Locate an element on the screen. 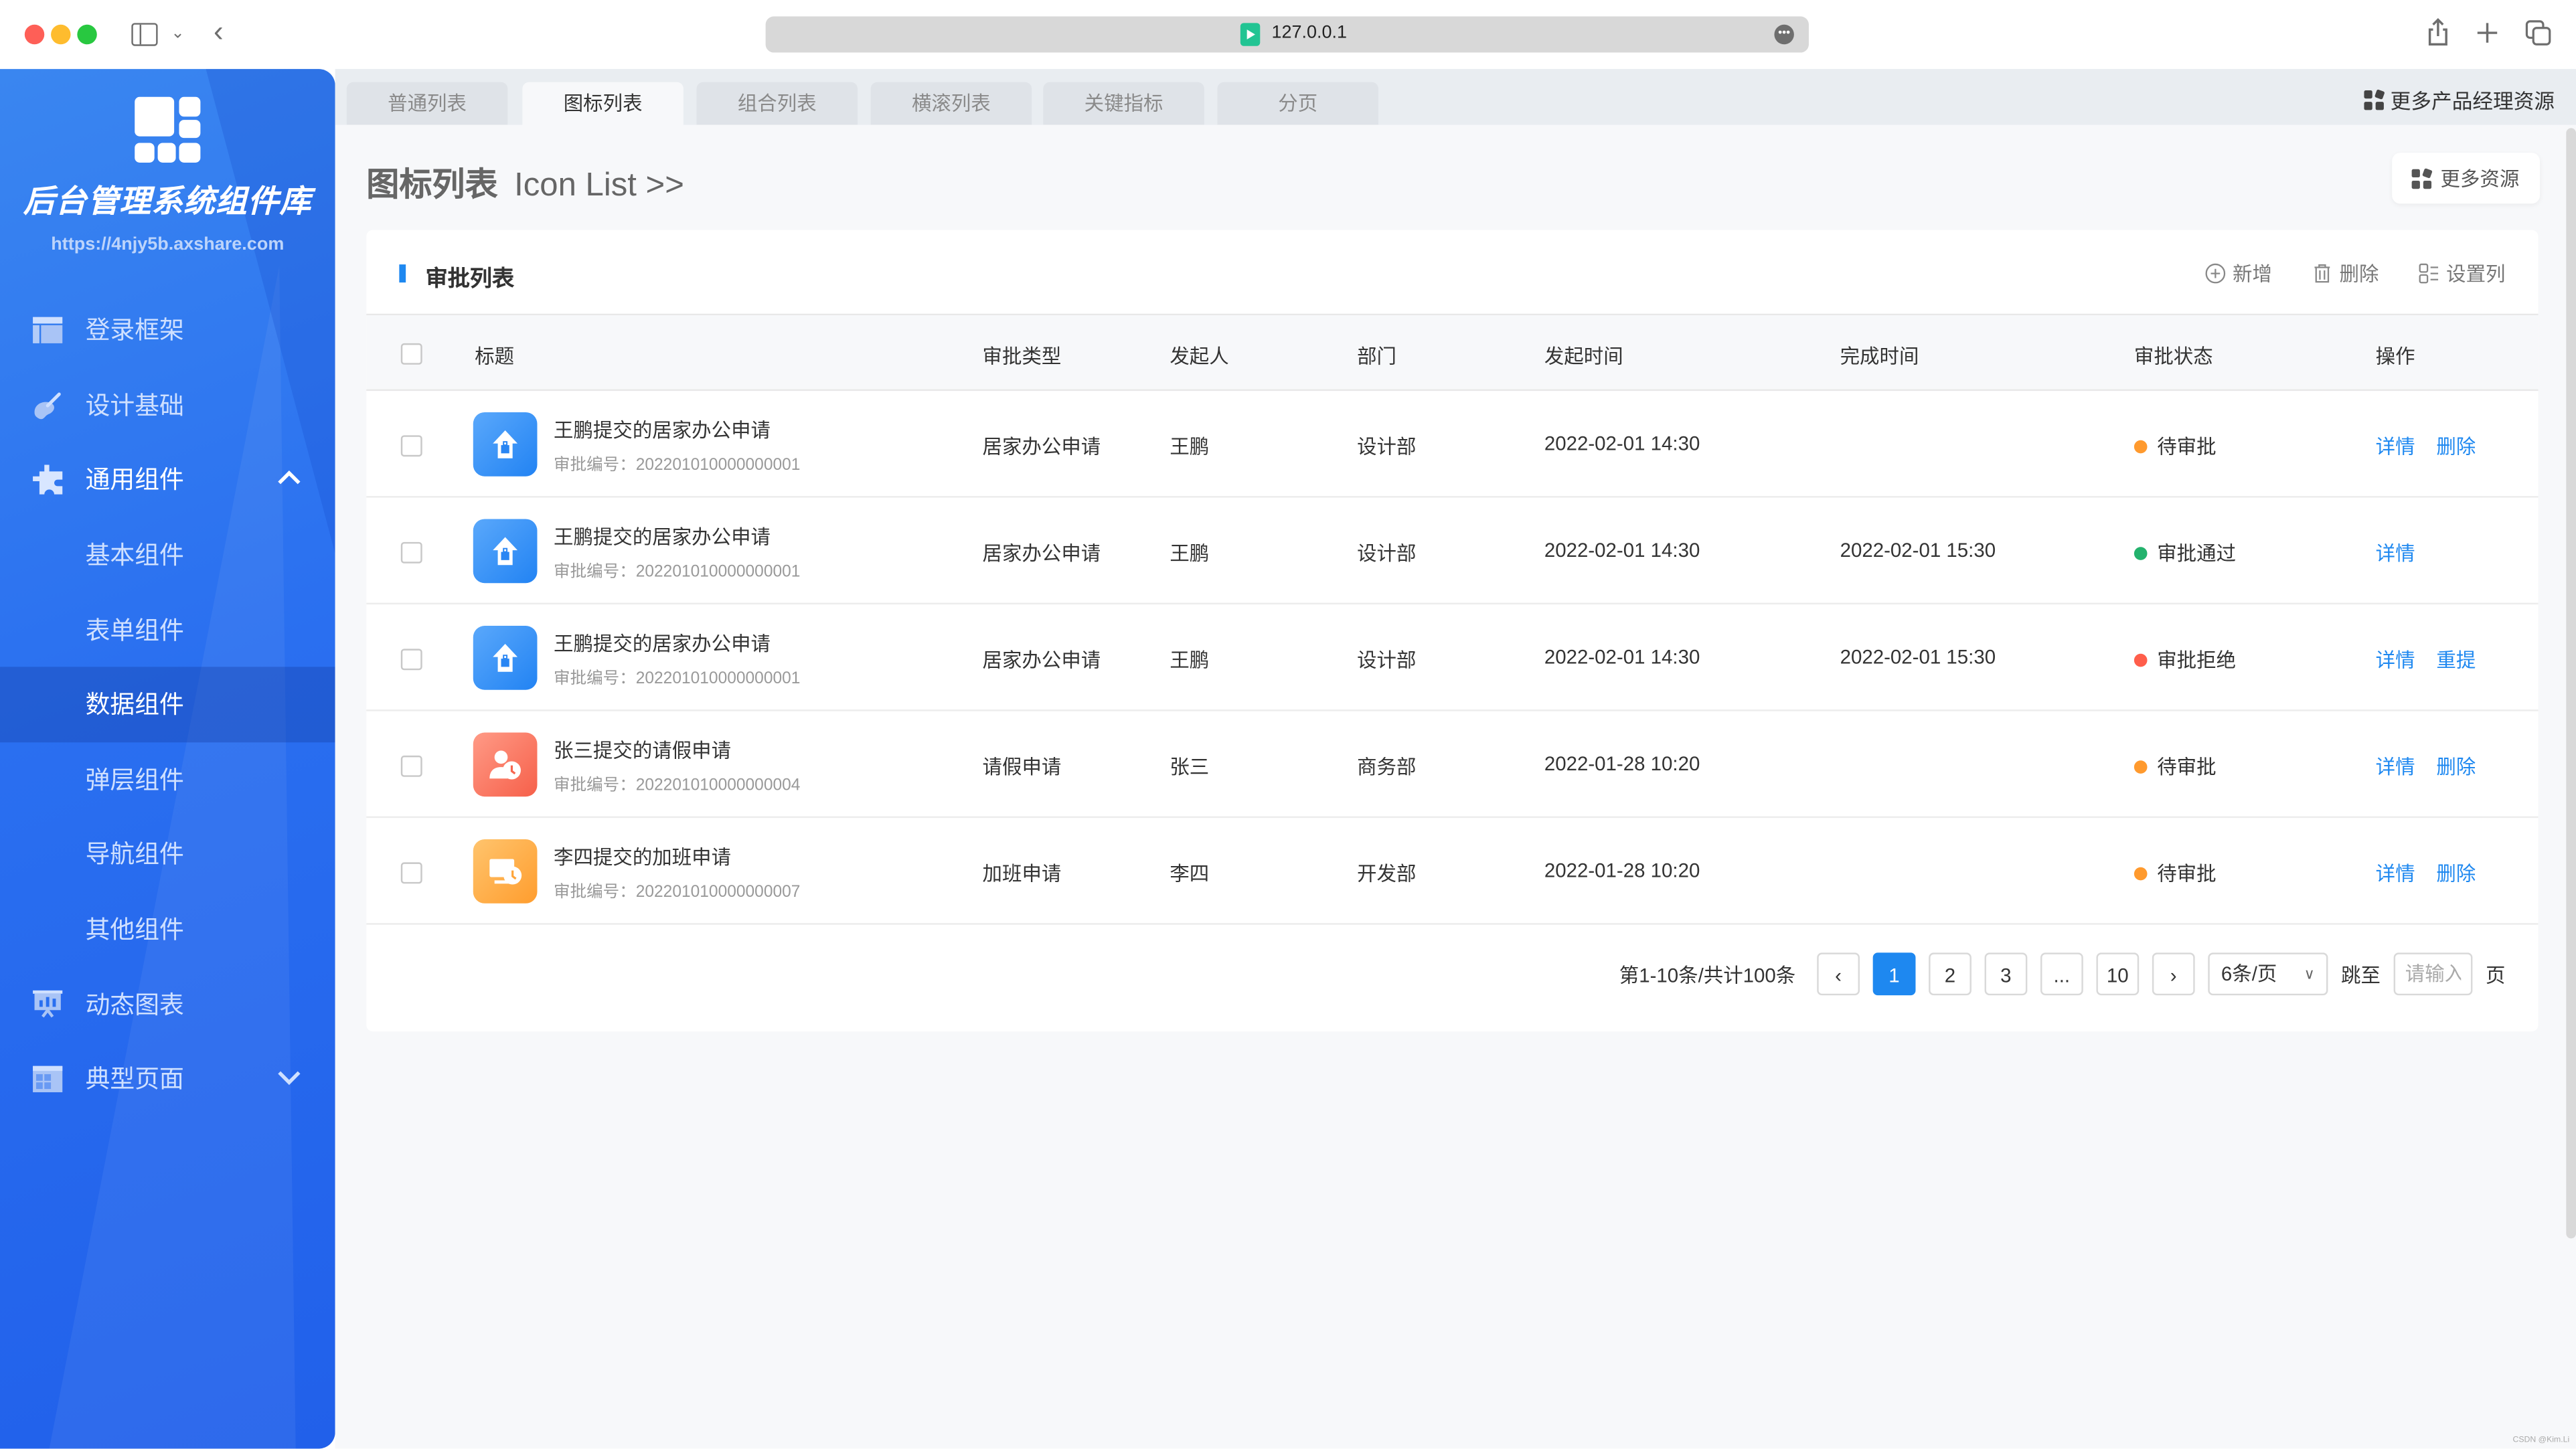  tab-icon-list: 图标列表 is located at coordinates (602, 103).